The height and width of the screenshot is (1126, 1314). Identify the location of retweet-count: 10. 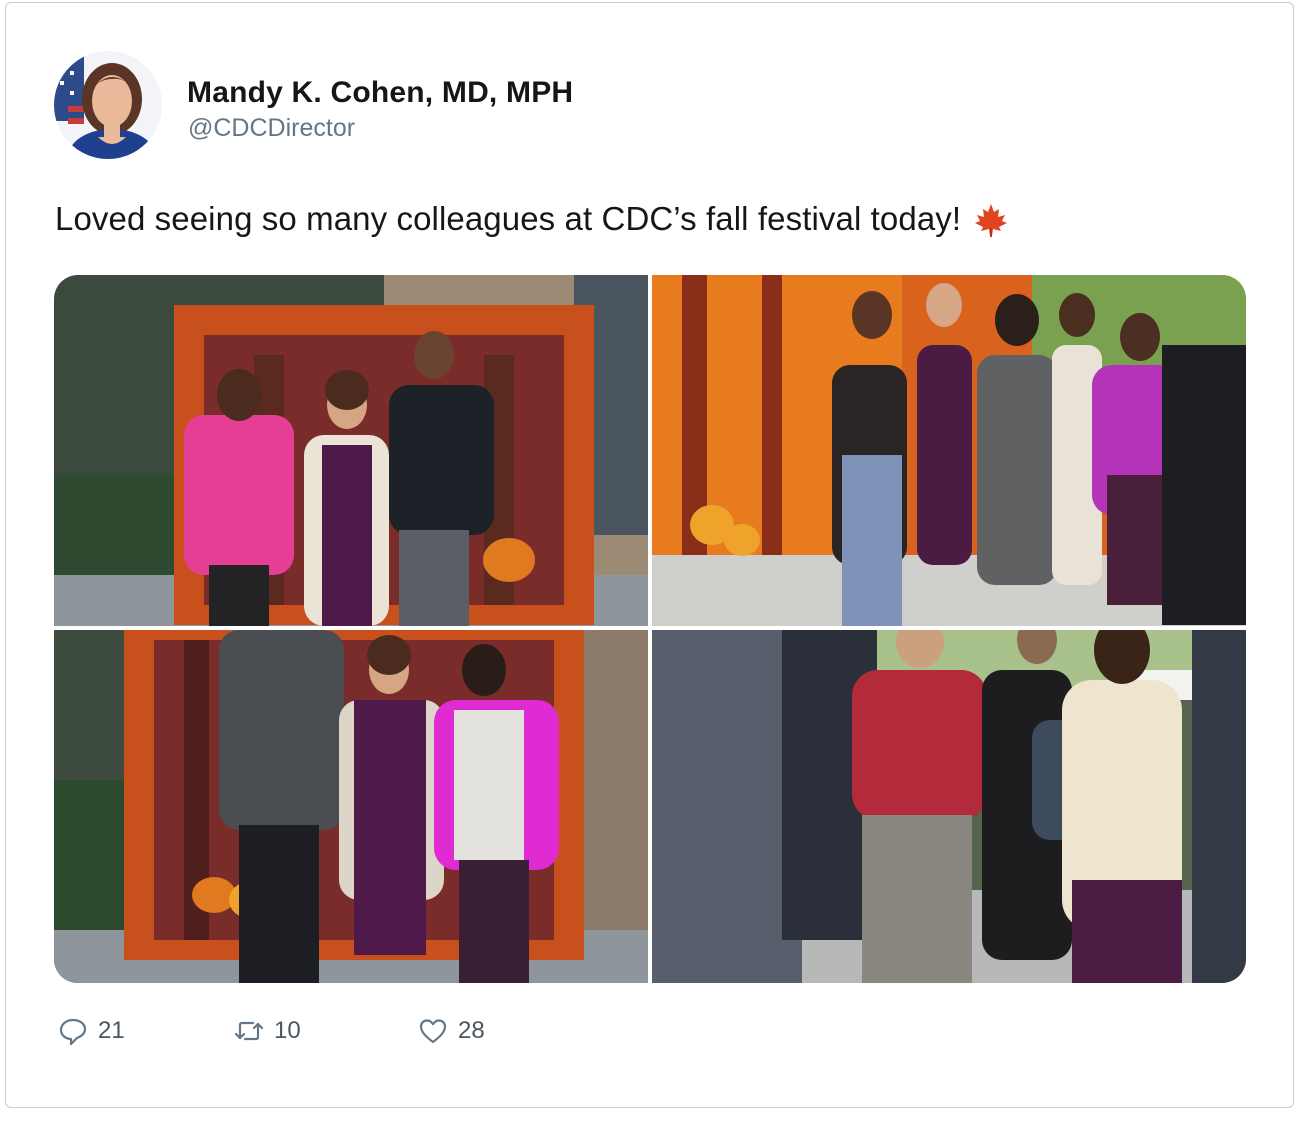
(287, 1030).